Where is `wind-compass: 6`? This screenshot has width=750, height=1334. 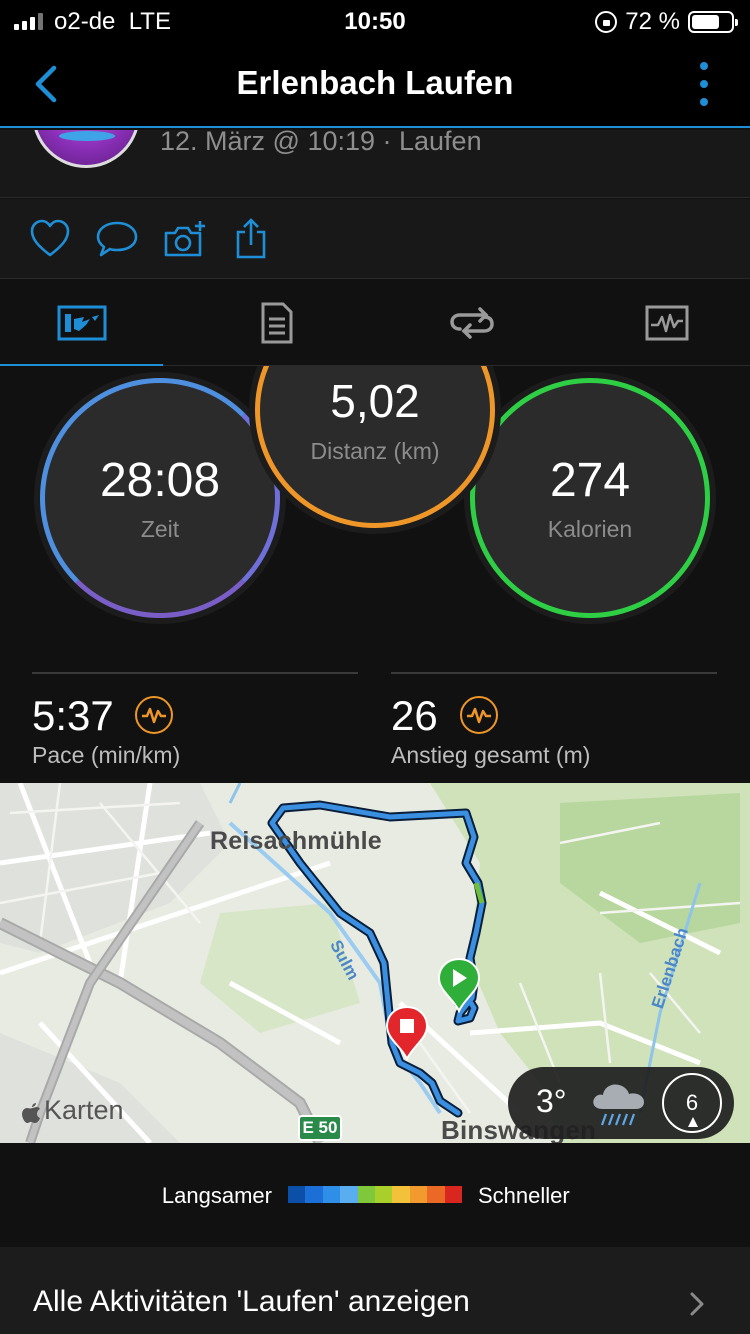 wind-compass: 6 is located at coordinates (692, 1103).